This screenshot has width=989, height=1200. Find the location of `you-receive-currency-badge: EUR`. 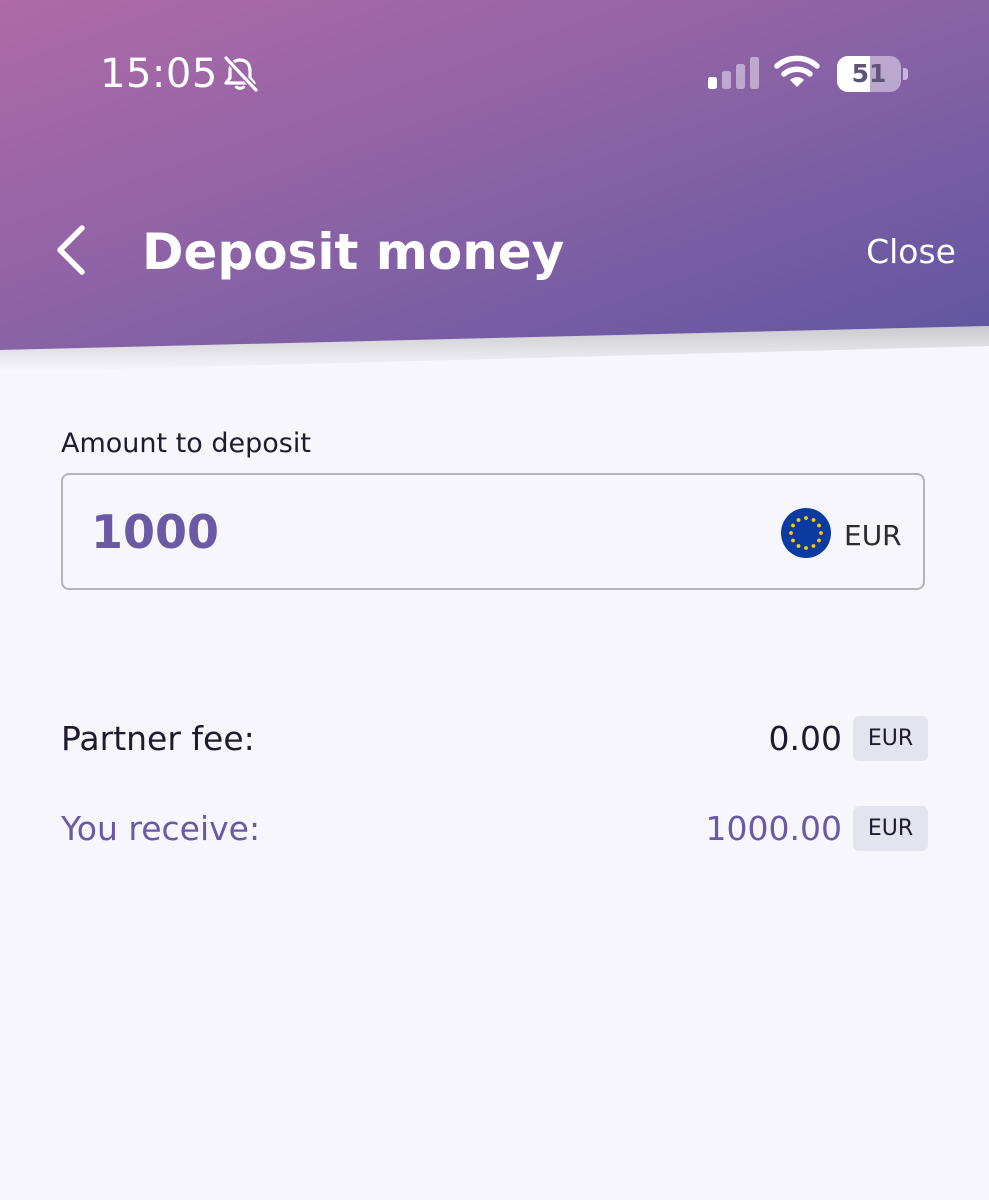

you-receive-currency-badge: EUR is located at coordinates (890, 828).